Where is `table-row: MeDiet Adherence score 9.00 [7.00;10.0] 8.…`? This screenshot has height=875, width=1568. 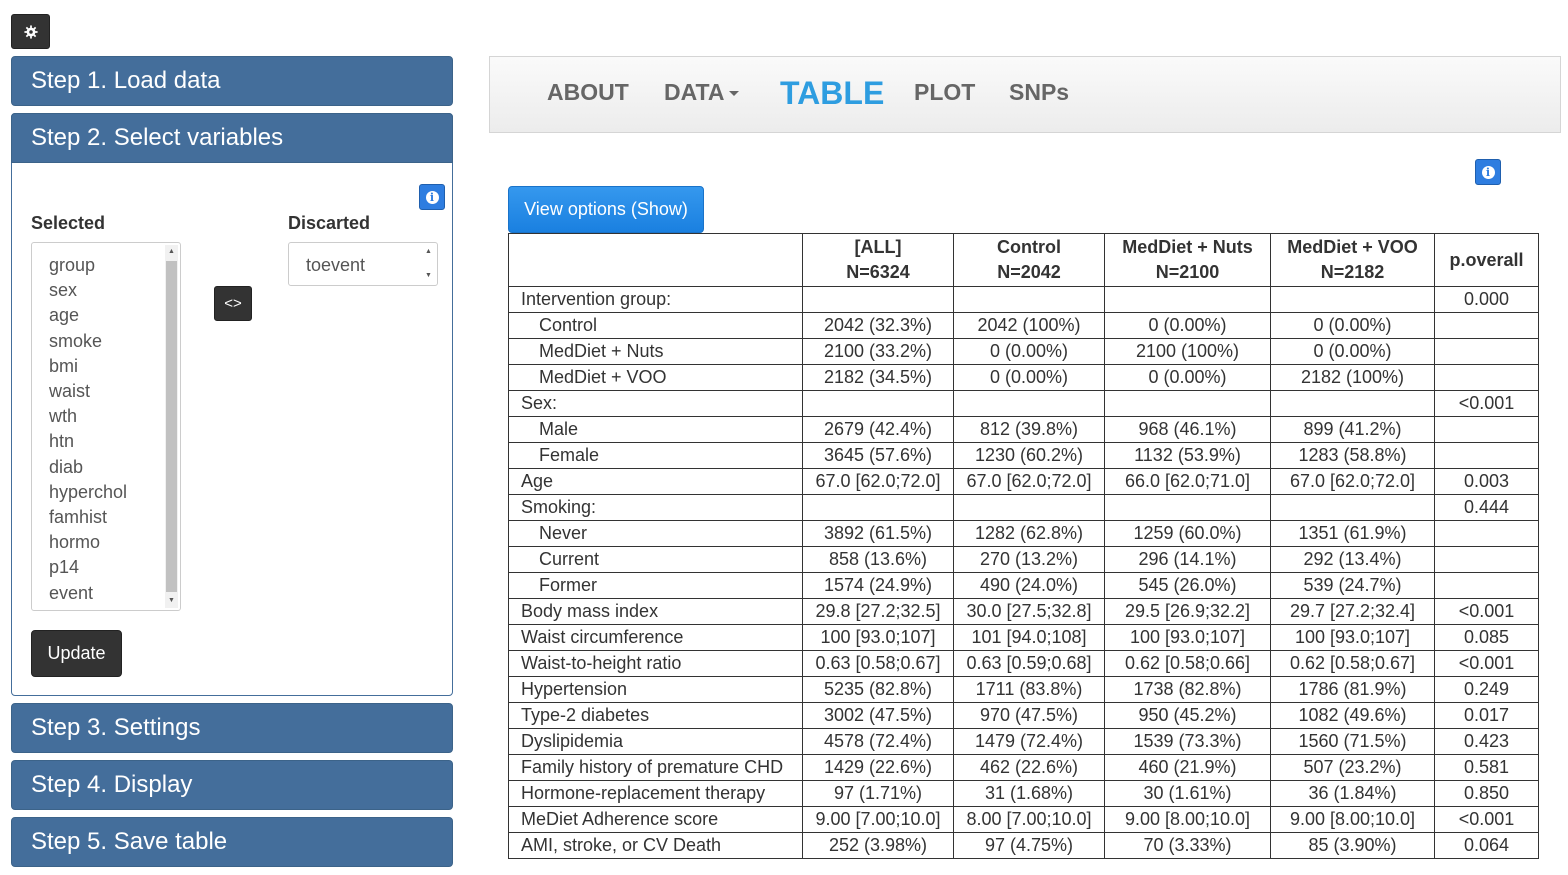
table-row: MeDiet Adherence score 9.00 [7.00;10.0] 8.… is located at coordinates (1023, 819).